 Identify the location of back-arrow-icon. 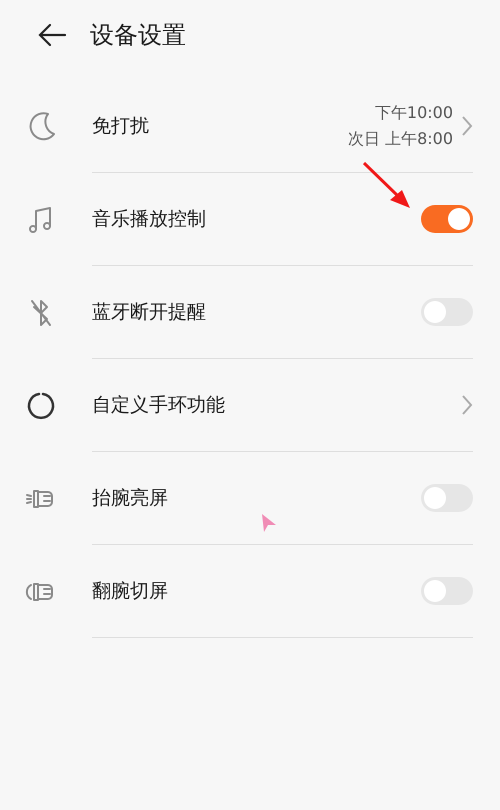
(52, 35).